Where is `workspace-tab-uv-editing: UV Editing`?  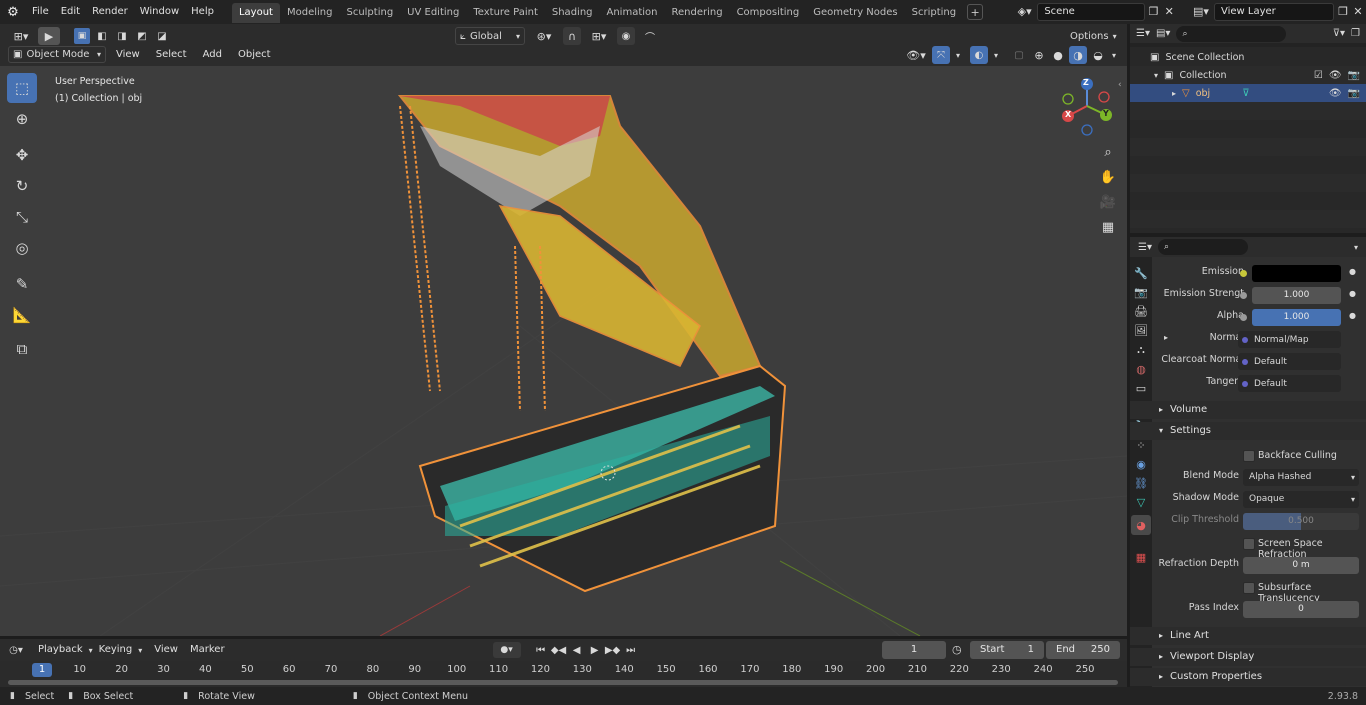
workspace-tab-uv-editing: UV Editing is located at coordinates (433, 13).